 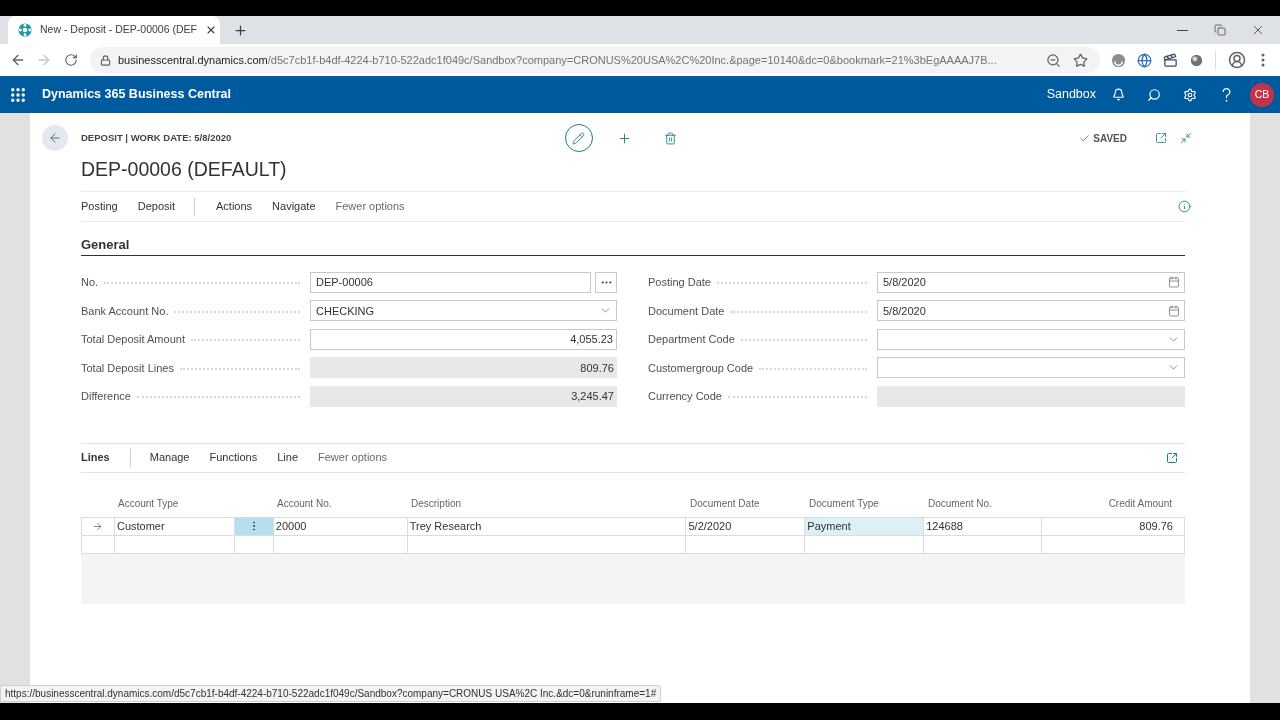 I want to click on field-label: Currency Code, so click(x=685, y=396).